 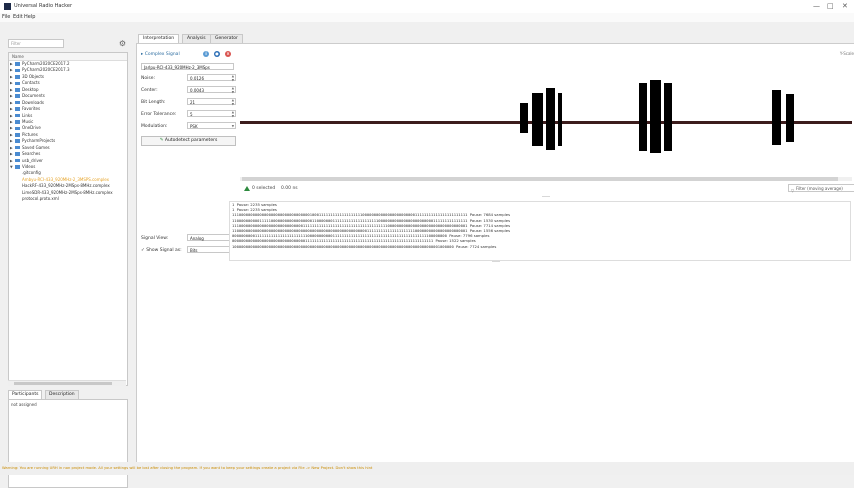 What do you see at coordinates (153, 102) in the screenshot?
I see `bit-length-label: Bit Length:` at bounding box center [153, 102].